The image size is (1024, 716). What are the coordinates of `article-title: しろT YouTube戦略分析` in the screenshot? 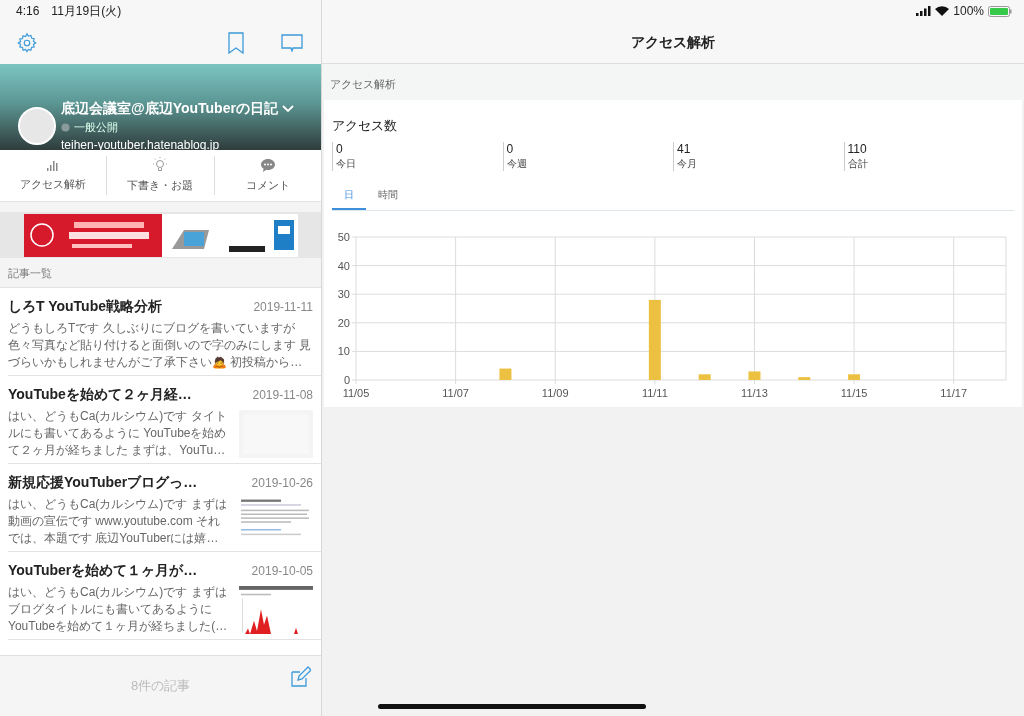 It's located at (85, 306).